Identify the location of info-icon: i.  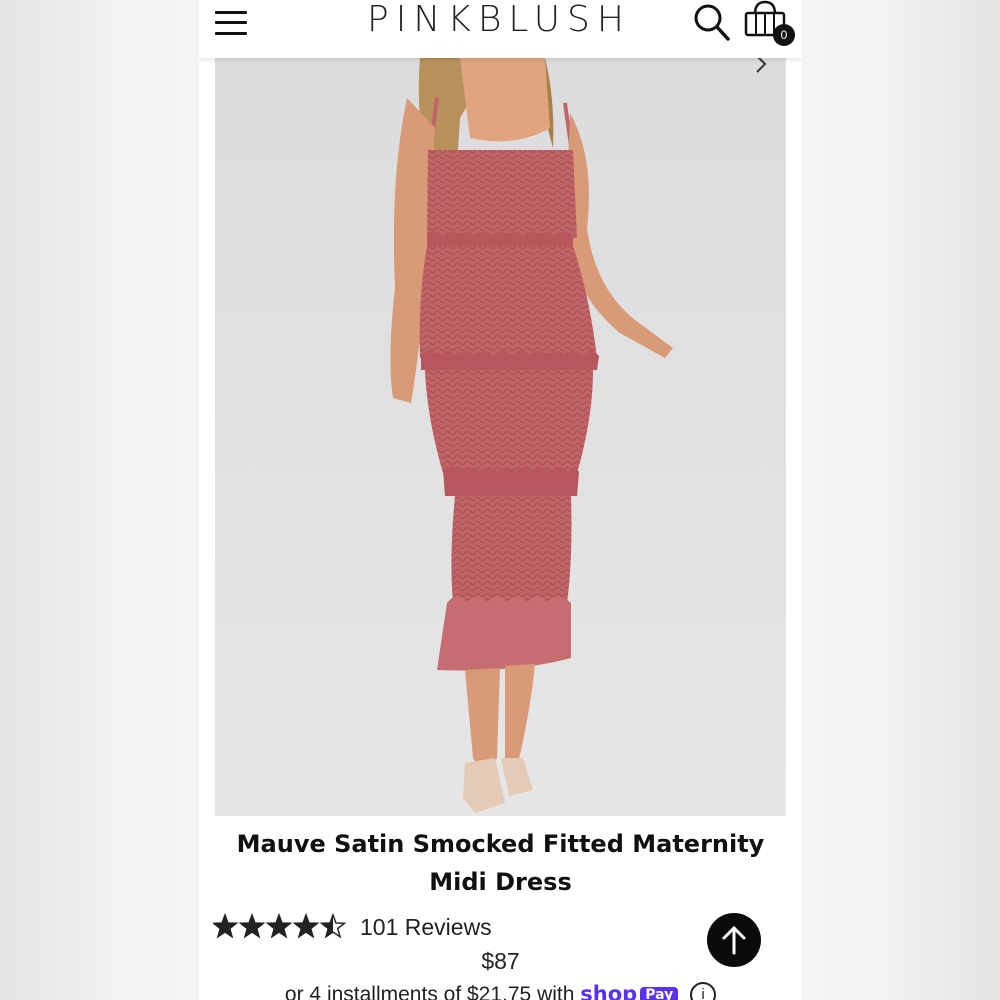
(703, 991).